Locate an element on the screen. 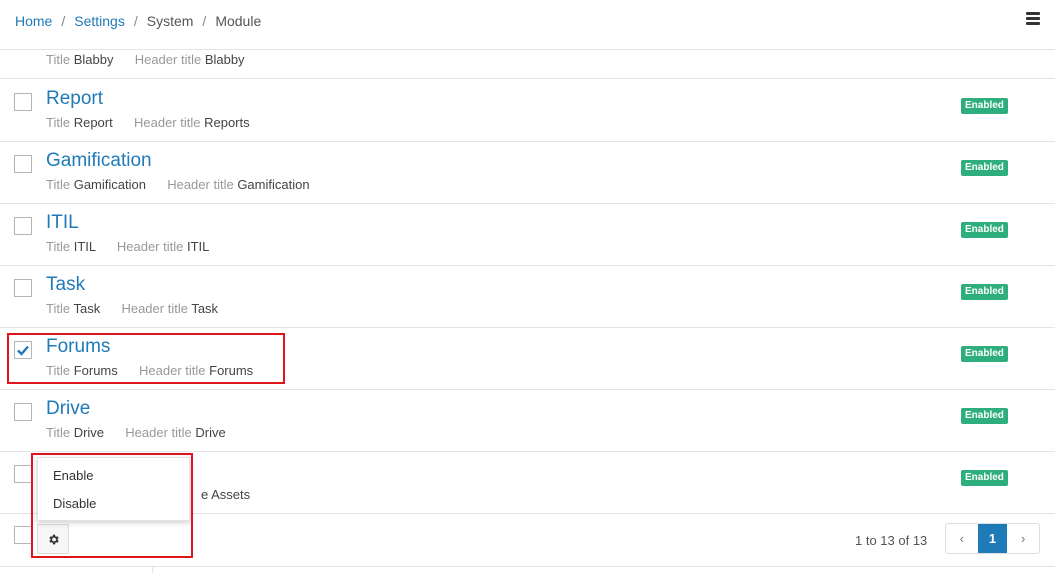  module-name-link: Drive is located at coordinates (68, 409).